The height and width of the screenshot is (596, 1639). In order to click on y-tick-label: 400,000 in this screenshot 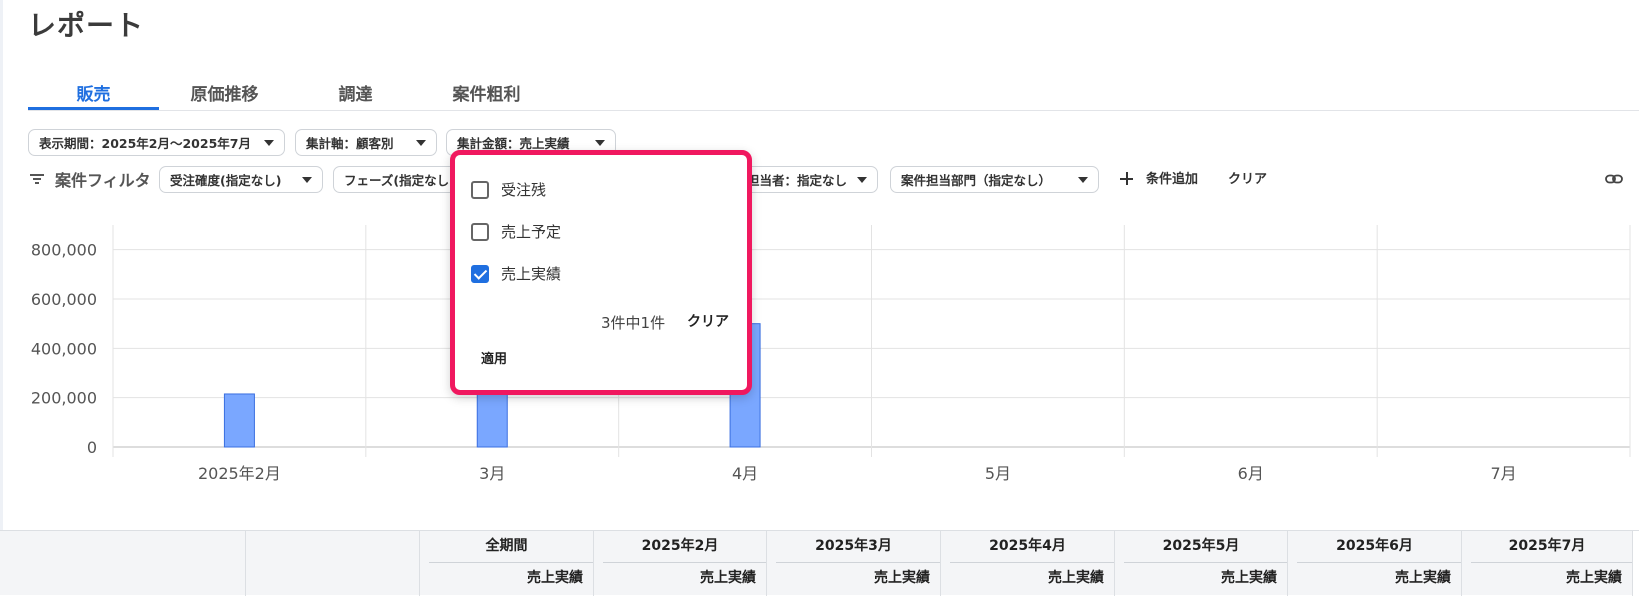, I will do `click(64, 348)`.